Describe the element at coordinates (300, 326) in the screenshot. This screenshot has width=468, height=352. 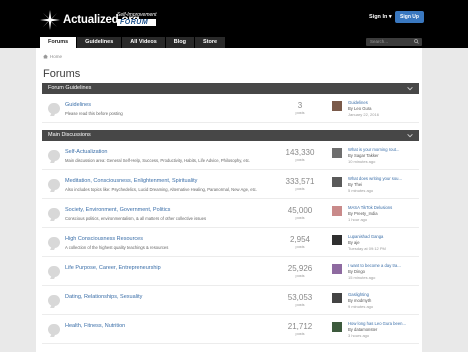
I see `post-count: 21,712` at that location.